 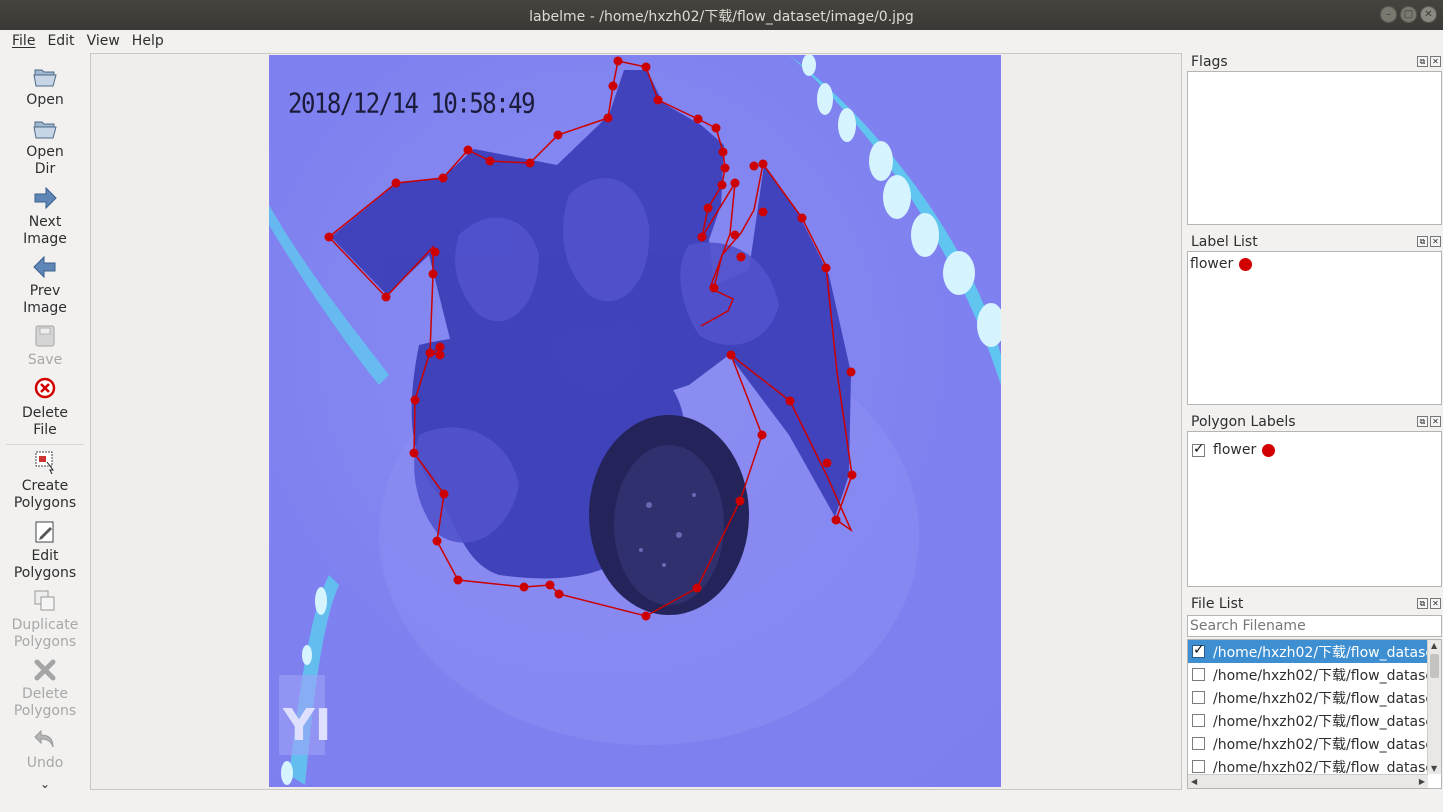 I want to click on minimize-button: –, so click(x=1388, y=14).